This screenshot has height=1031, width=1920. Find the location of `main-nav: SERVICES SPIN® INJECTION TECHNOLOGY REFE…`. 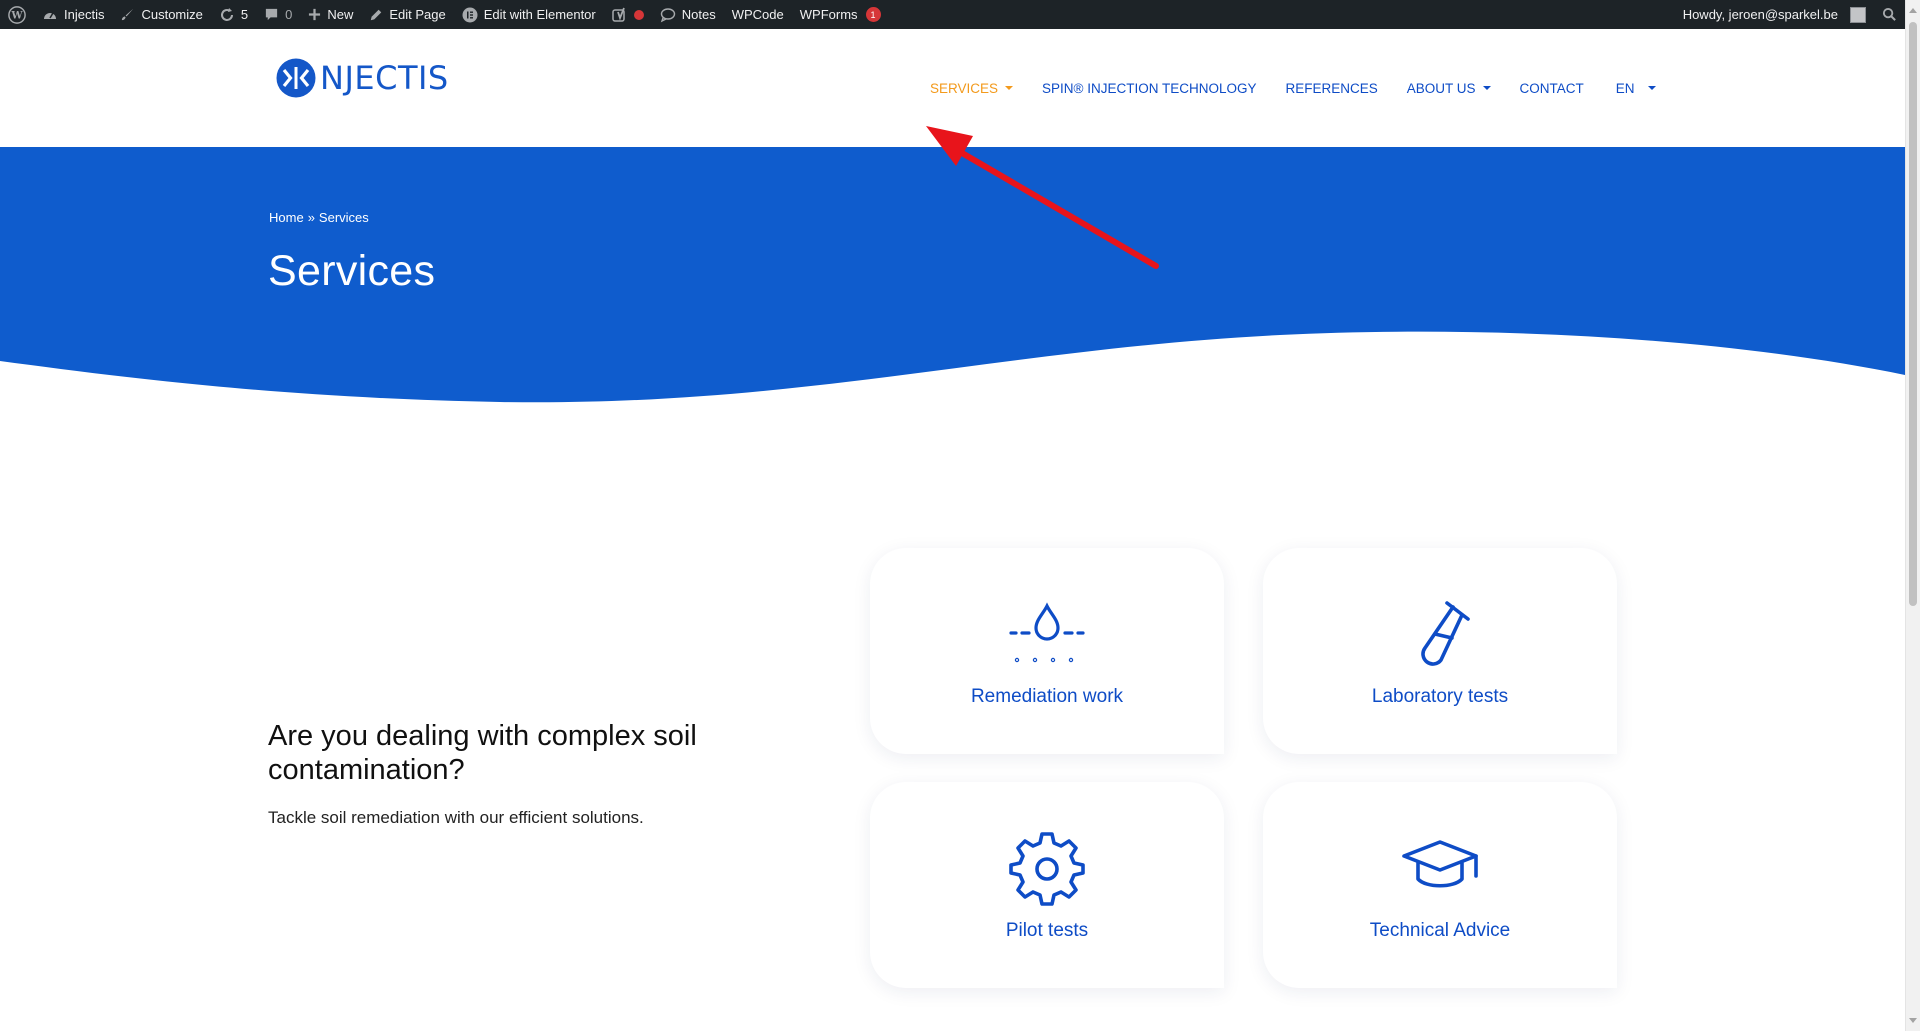

main-nav: SERVICES SPIN® INJECTION TECHNOLOGY REFE… is located at coordinates (1293, 88).